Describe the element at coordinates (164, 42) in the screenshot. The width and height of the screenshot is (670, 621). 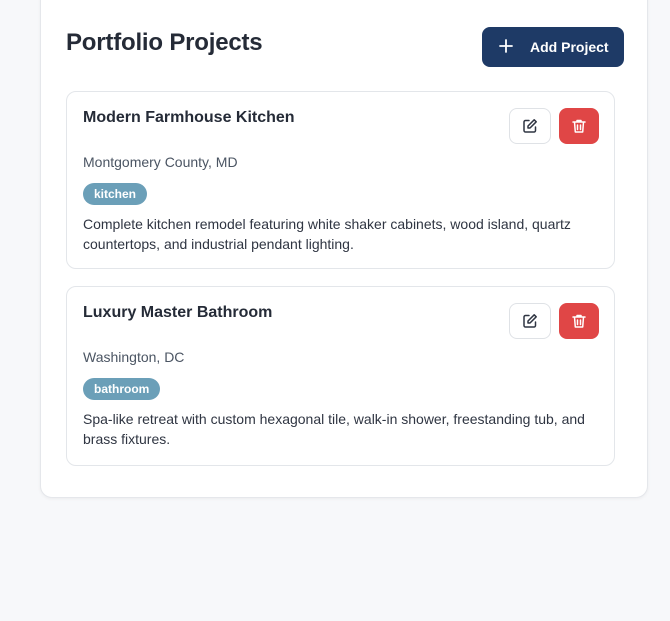
I see `page-title: Portfolio Projects` at that location.